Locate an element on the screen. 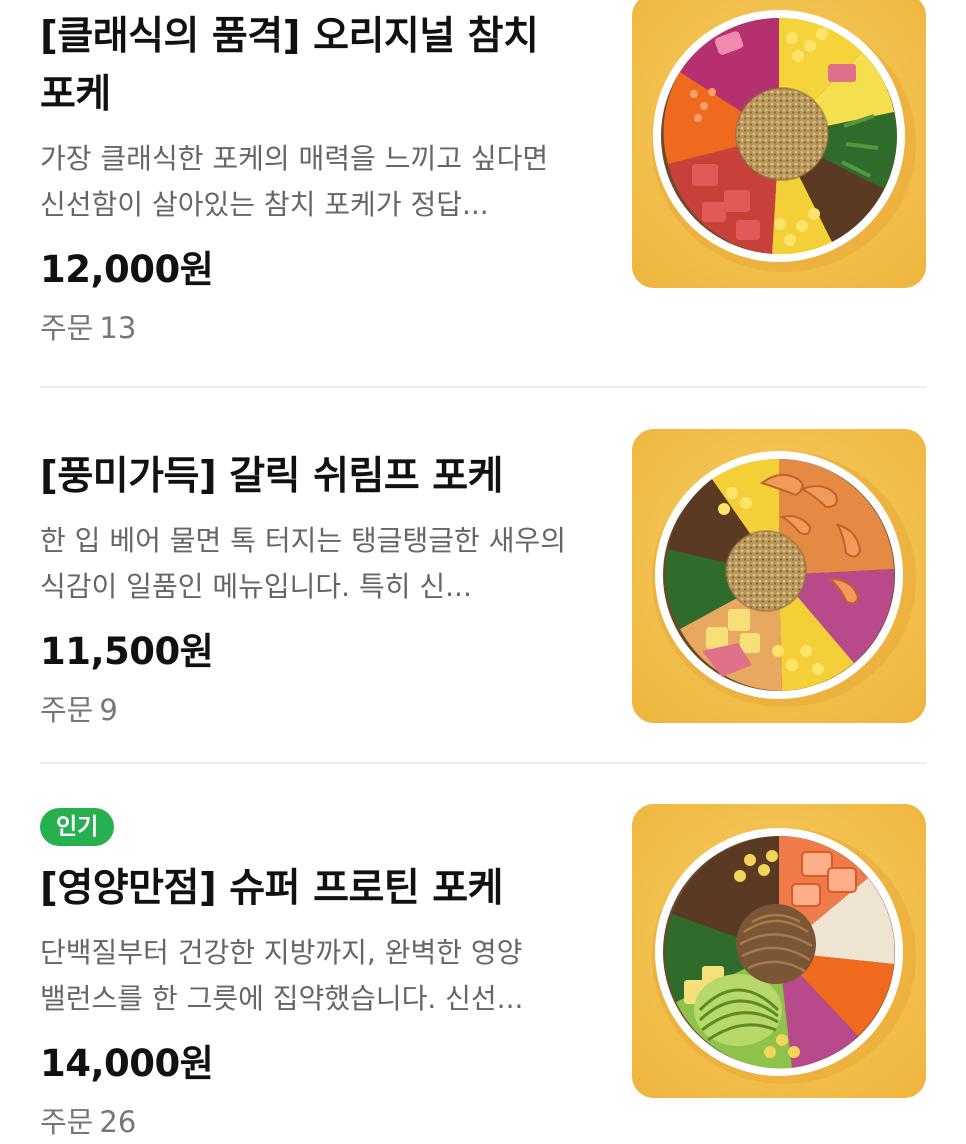 The height and width of the screenshot is (1144, 966). menu-item-title: [풍미가득] 갈릭 쉬림프 포케 is located at coordinates (272, 476).